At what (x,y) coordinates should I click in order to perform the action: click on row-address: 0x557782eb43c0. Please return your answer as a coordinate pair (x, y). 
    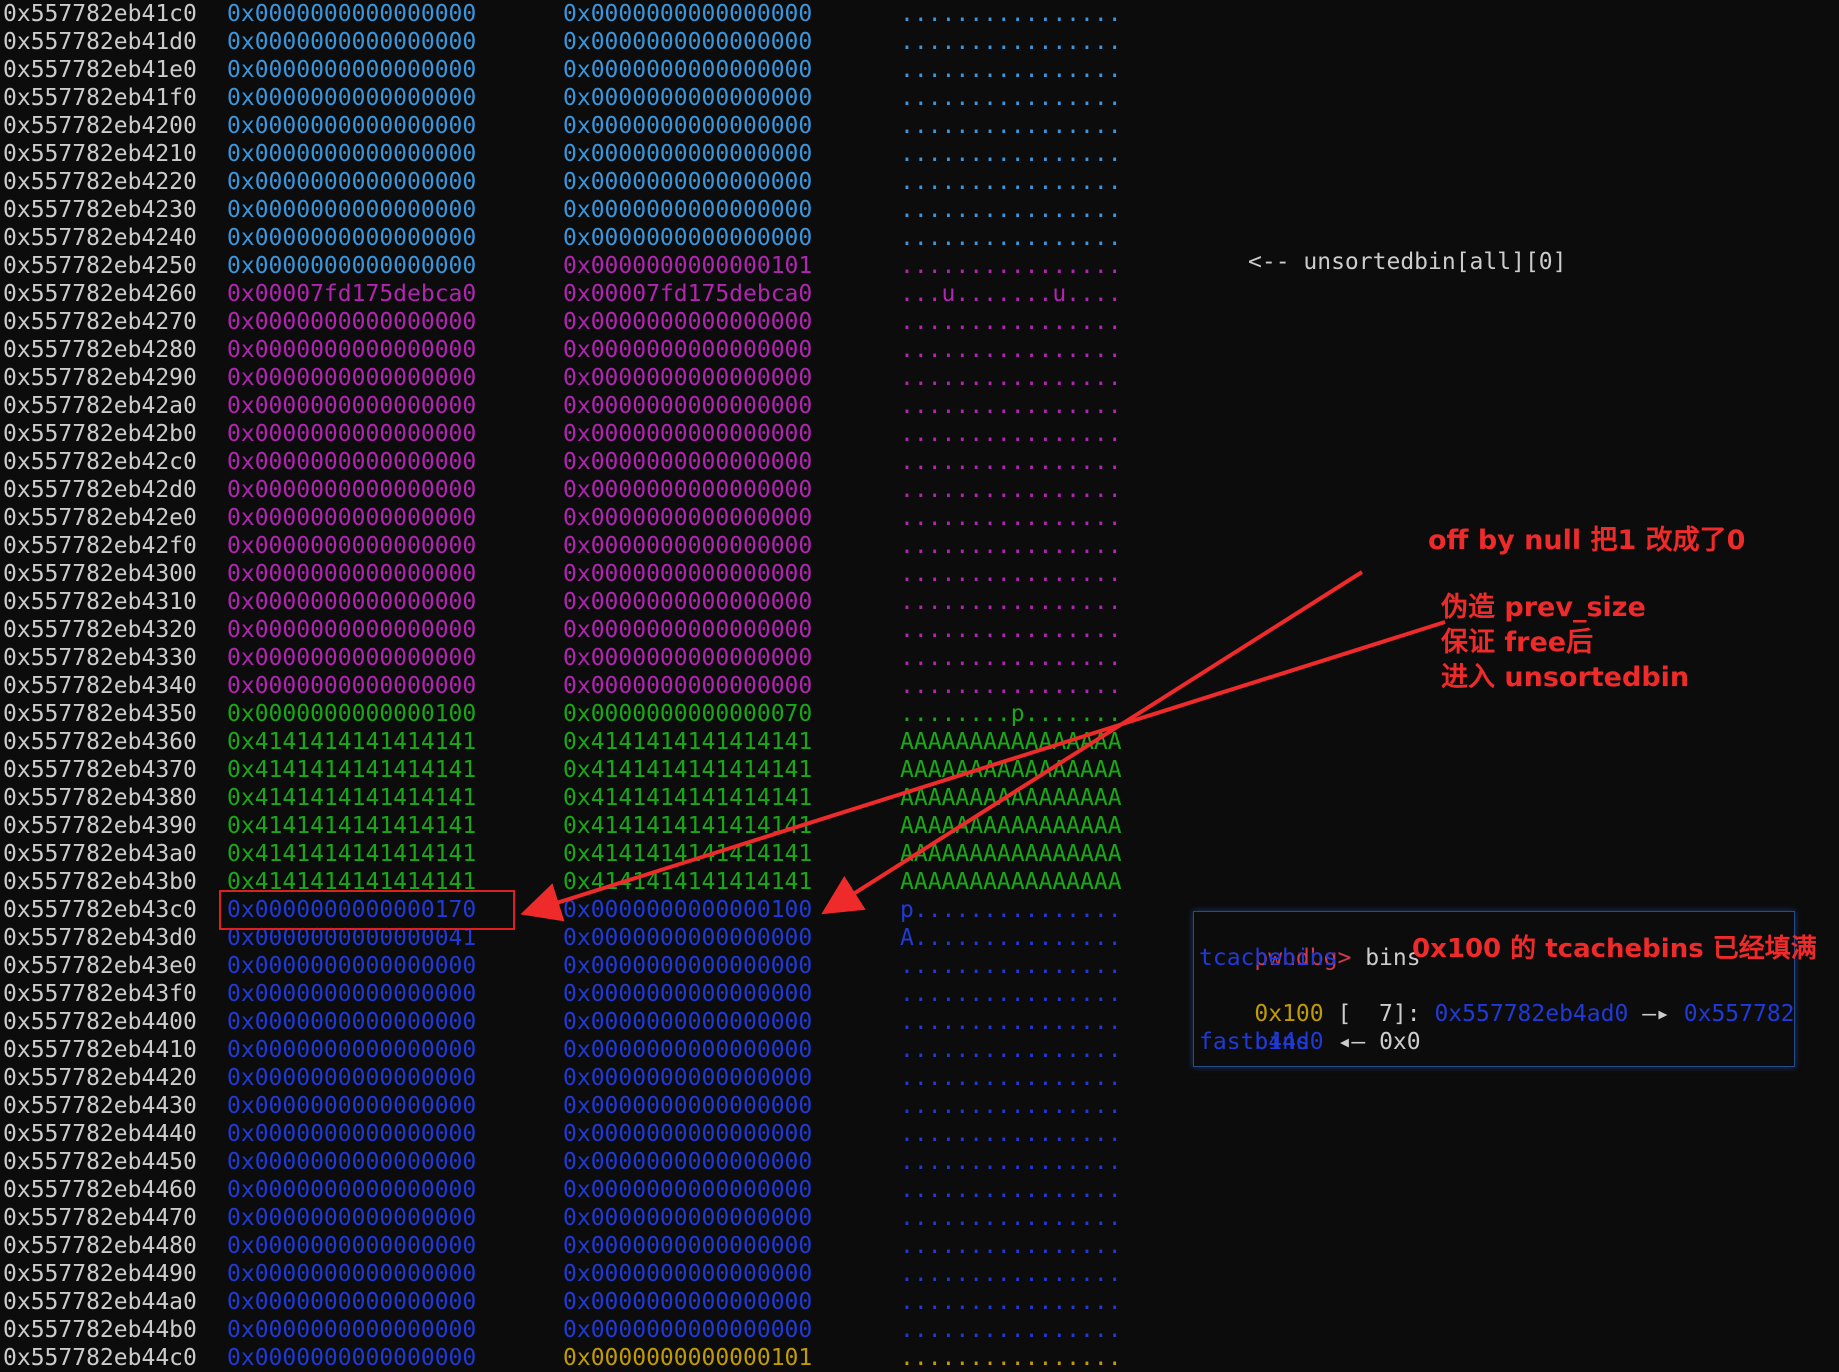
    Looking at the image, I should click on (100, 910).